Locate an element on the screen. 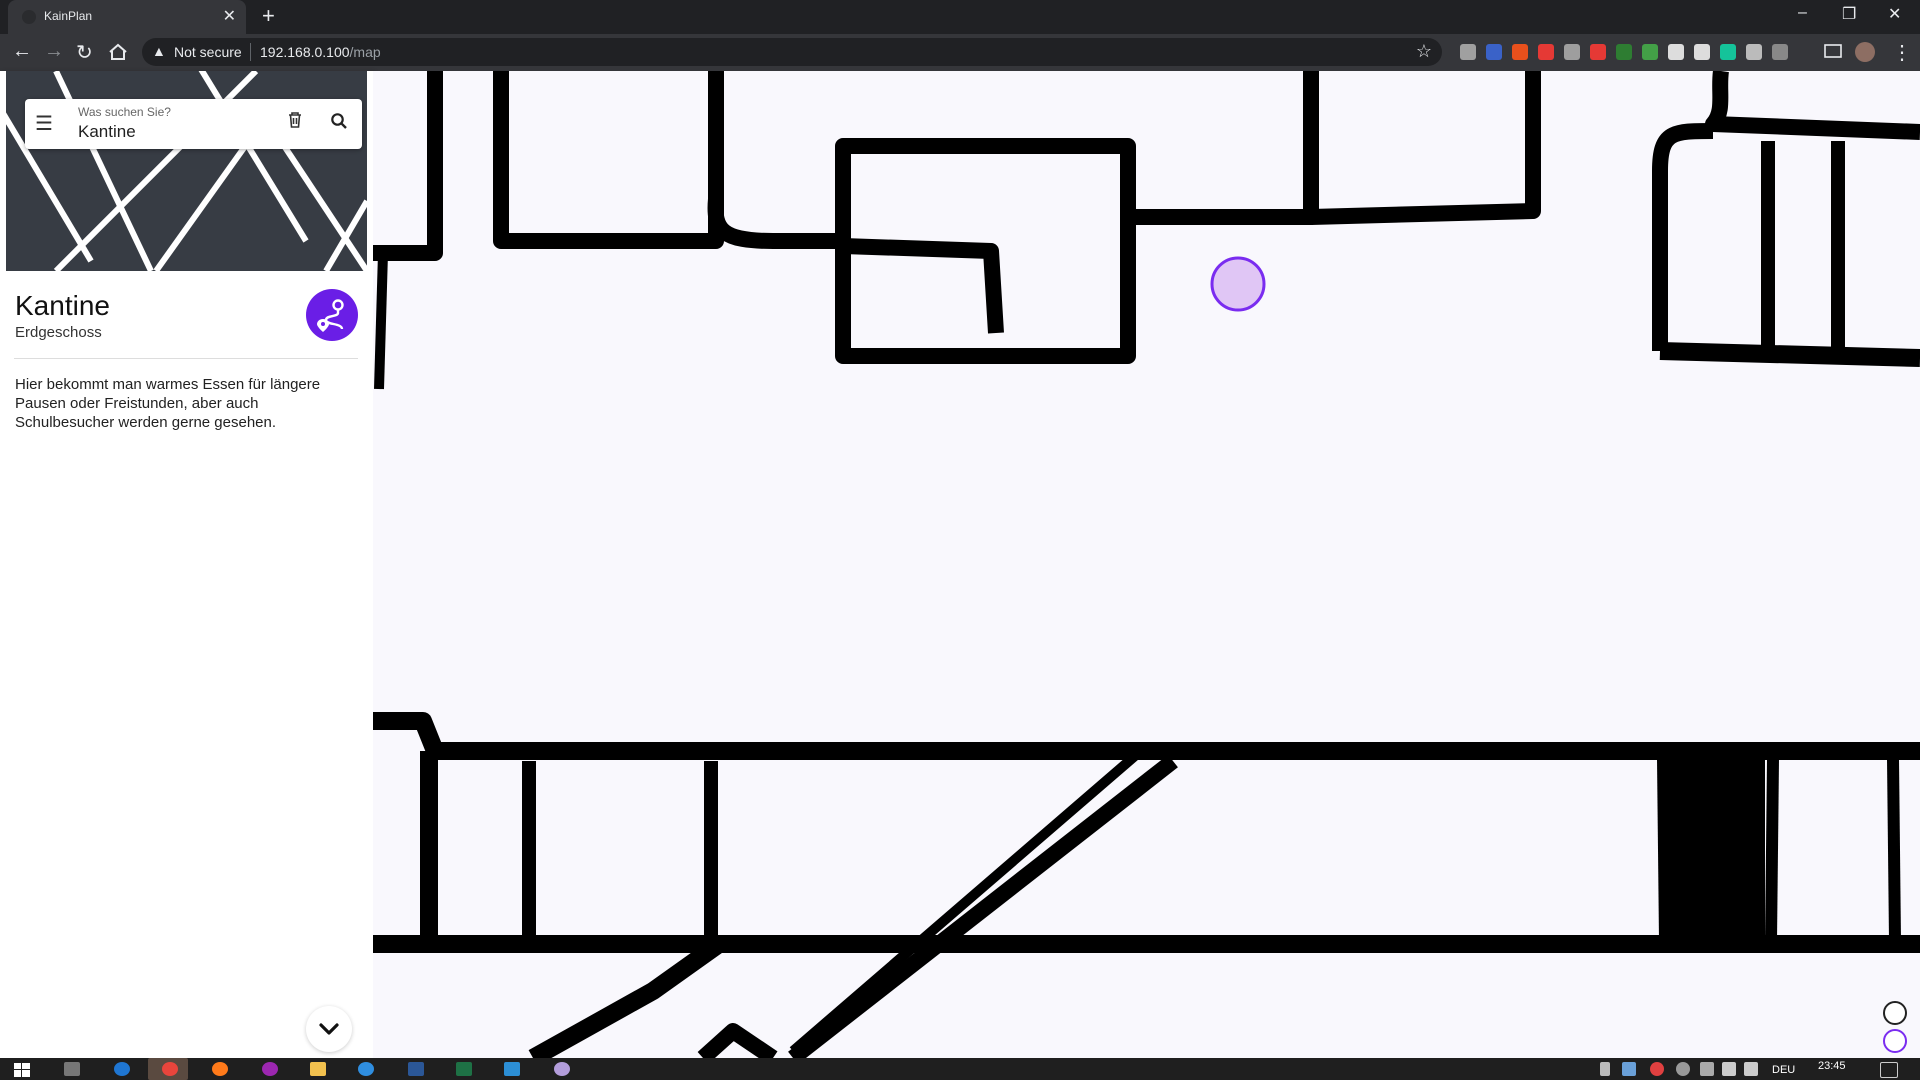 Image resolution: width=1920 pixels, height=1080 pixels. firefox-icon is located at coordinates (220, 1069).